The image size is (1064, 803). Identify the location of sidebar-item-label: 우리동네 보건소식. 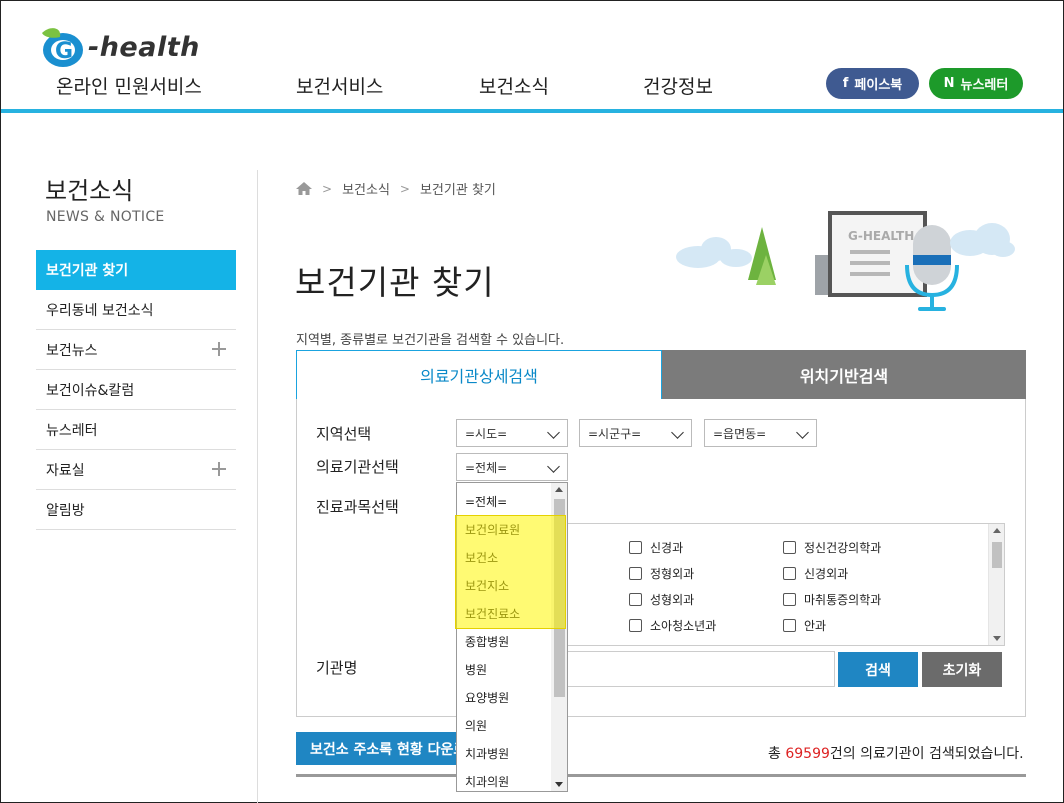
(100, 310).